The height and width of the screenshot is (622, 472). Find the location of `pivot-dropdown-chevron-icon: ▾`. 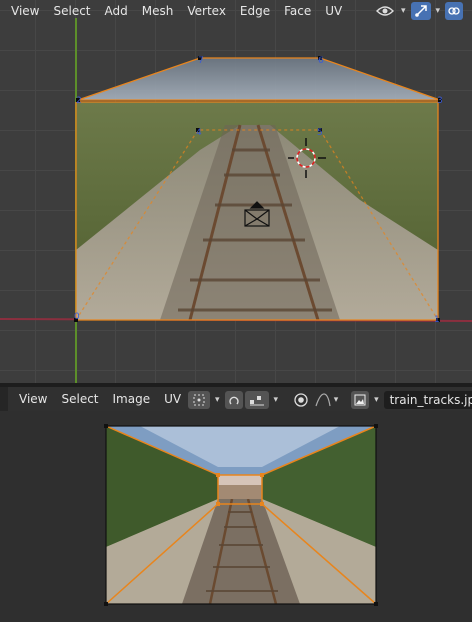

pivot-dropdown-chevron-icon: ▾ is located at coordinates (217, 400).